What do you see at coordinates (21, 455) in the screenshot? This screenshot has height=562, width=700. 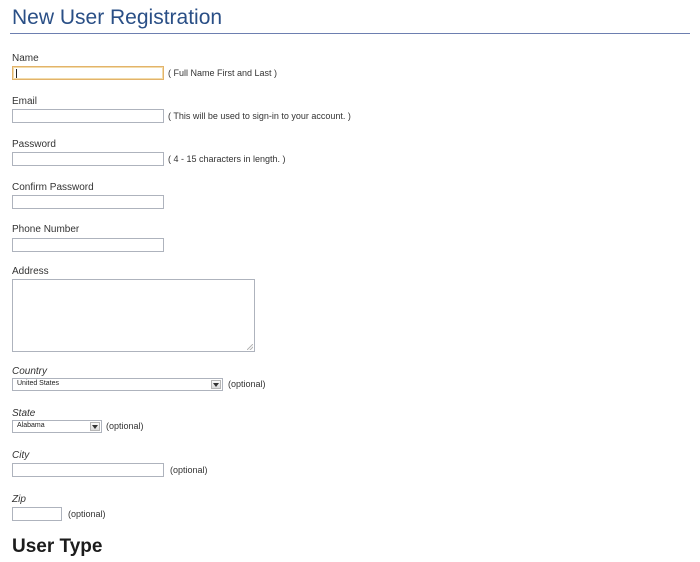 I see `city-label: City` at bounding box center [21, 455].